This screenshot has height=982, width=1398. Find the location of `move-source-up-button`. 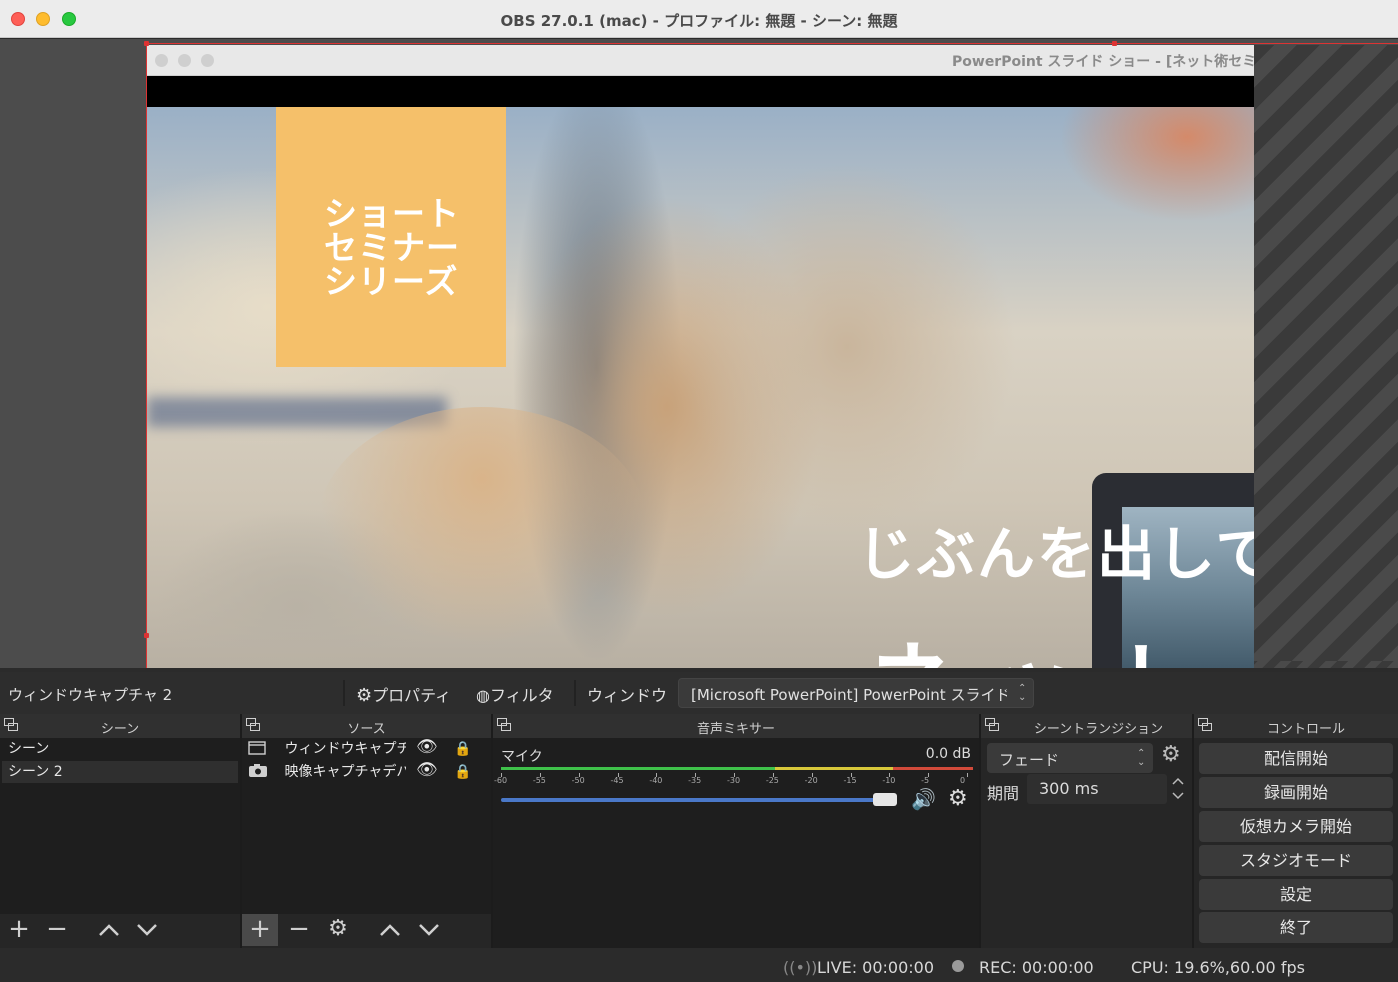

move-source-up-button is located at coordinates (390, 930).